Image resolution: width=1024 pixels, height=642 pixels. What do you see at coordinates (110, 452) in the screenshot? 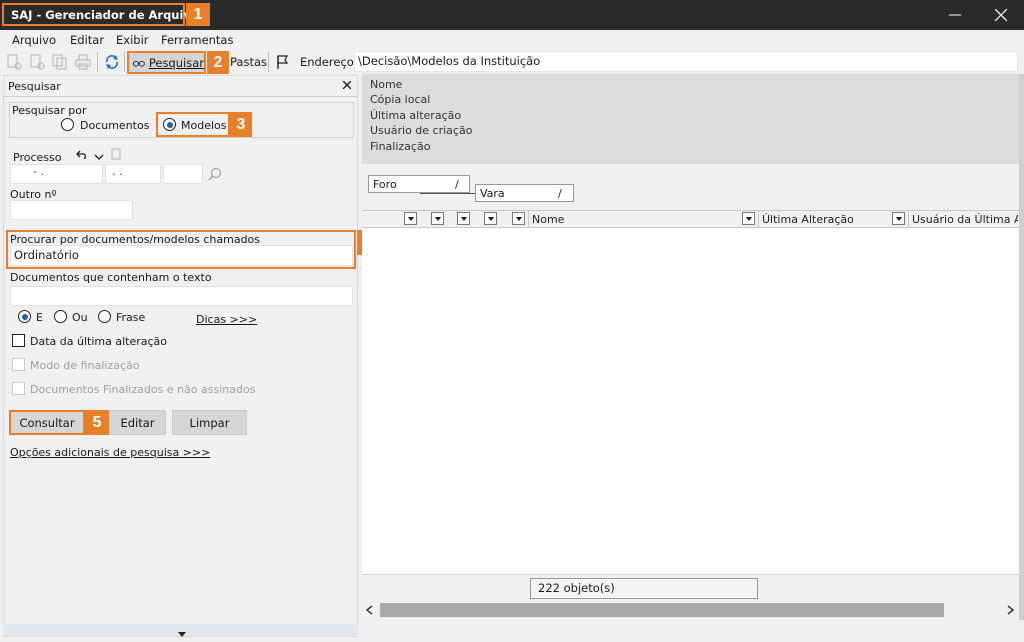
I see `more-options-link: Opções adicionais de pesquisa >>>` at bounding box center [110, 452].